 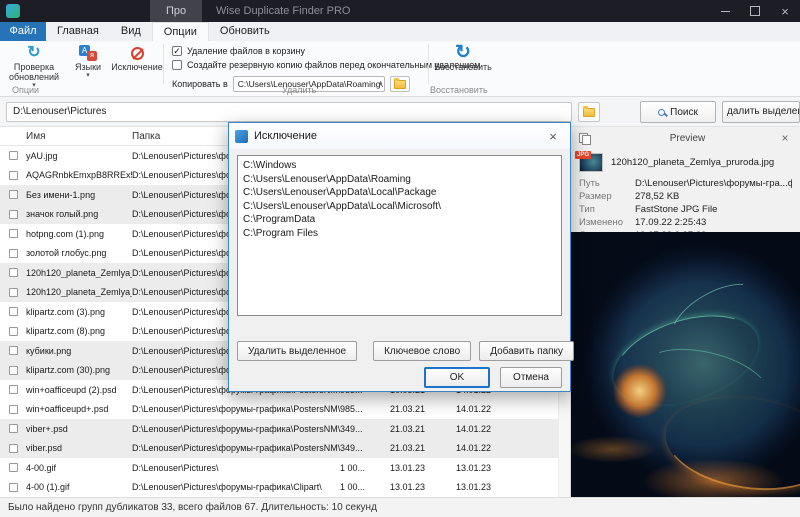 What do you see at coordinates (241, 136) in the screenshot?
I see `dialog-icon` at bounding box center [241, 136].